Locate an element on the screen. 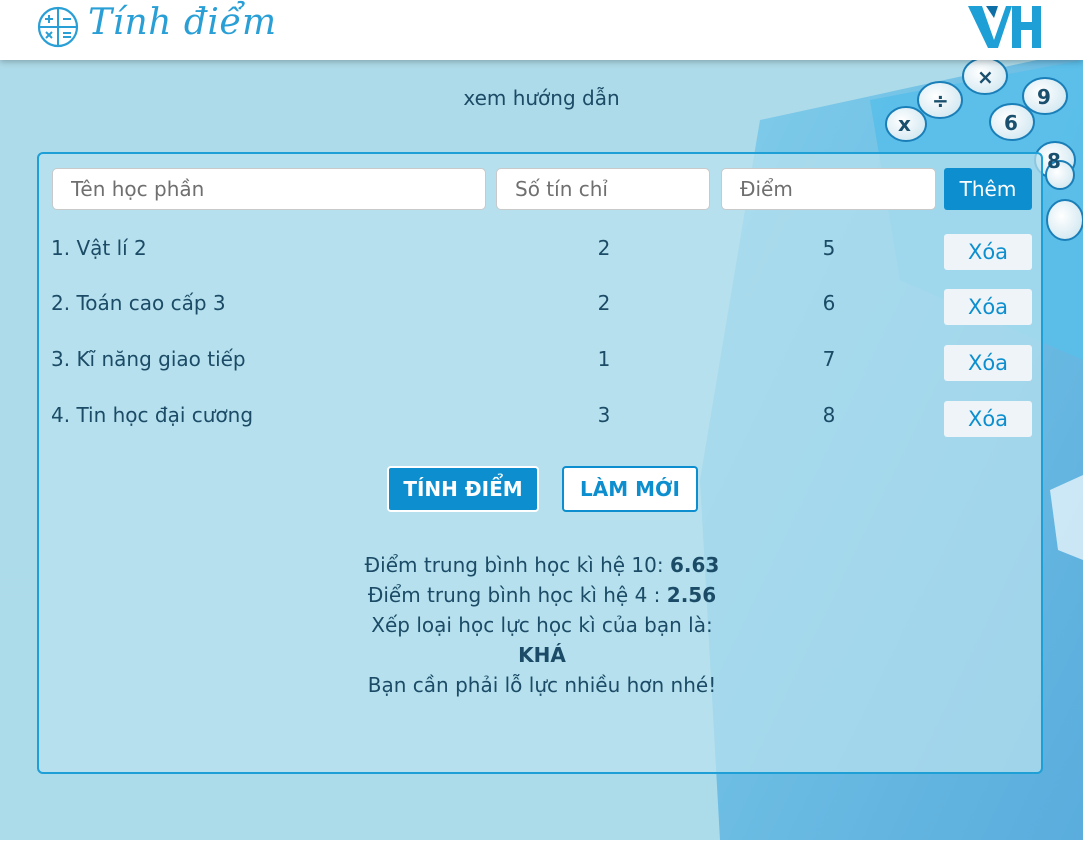 This screenshot has width=1083, height=856. app-header: Tính điểm is located at coordinates (541, 30).